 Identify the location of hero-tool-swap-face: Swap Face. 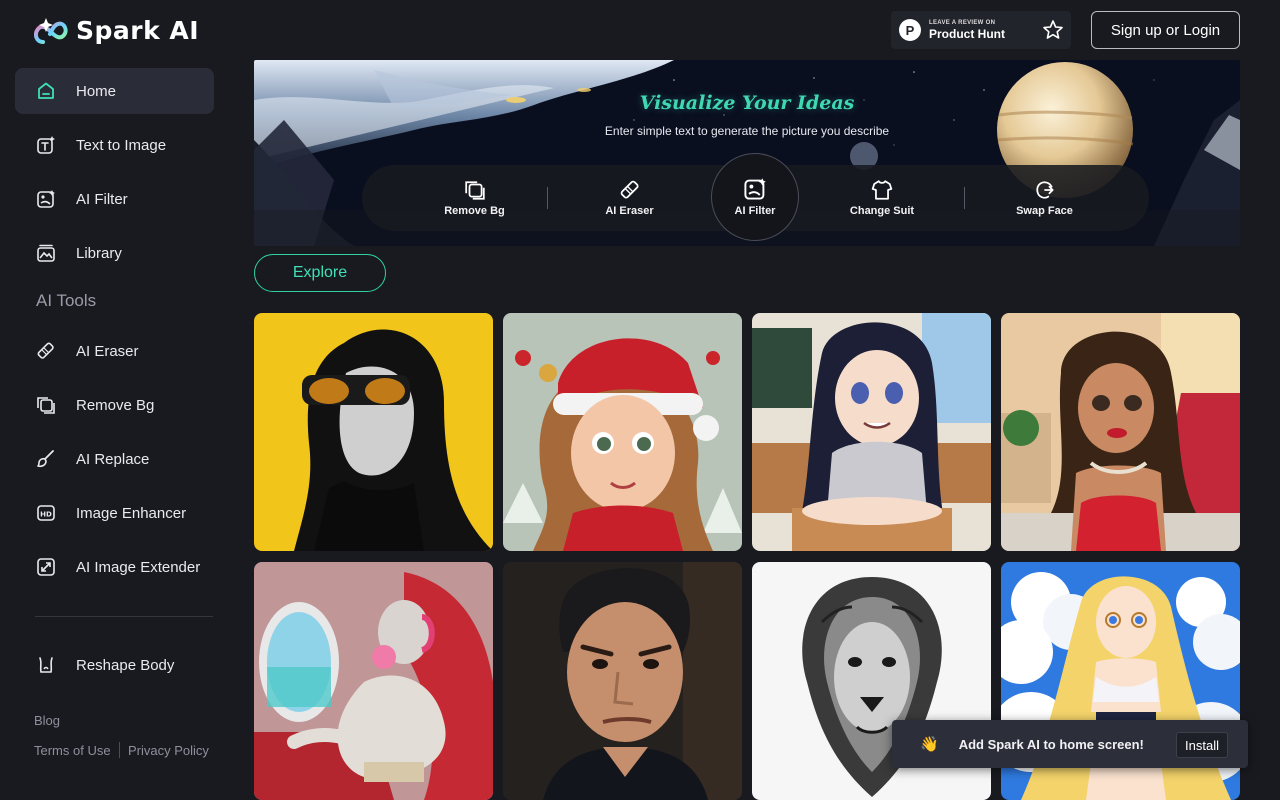
(1044, 198).